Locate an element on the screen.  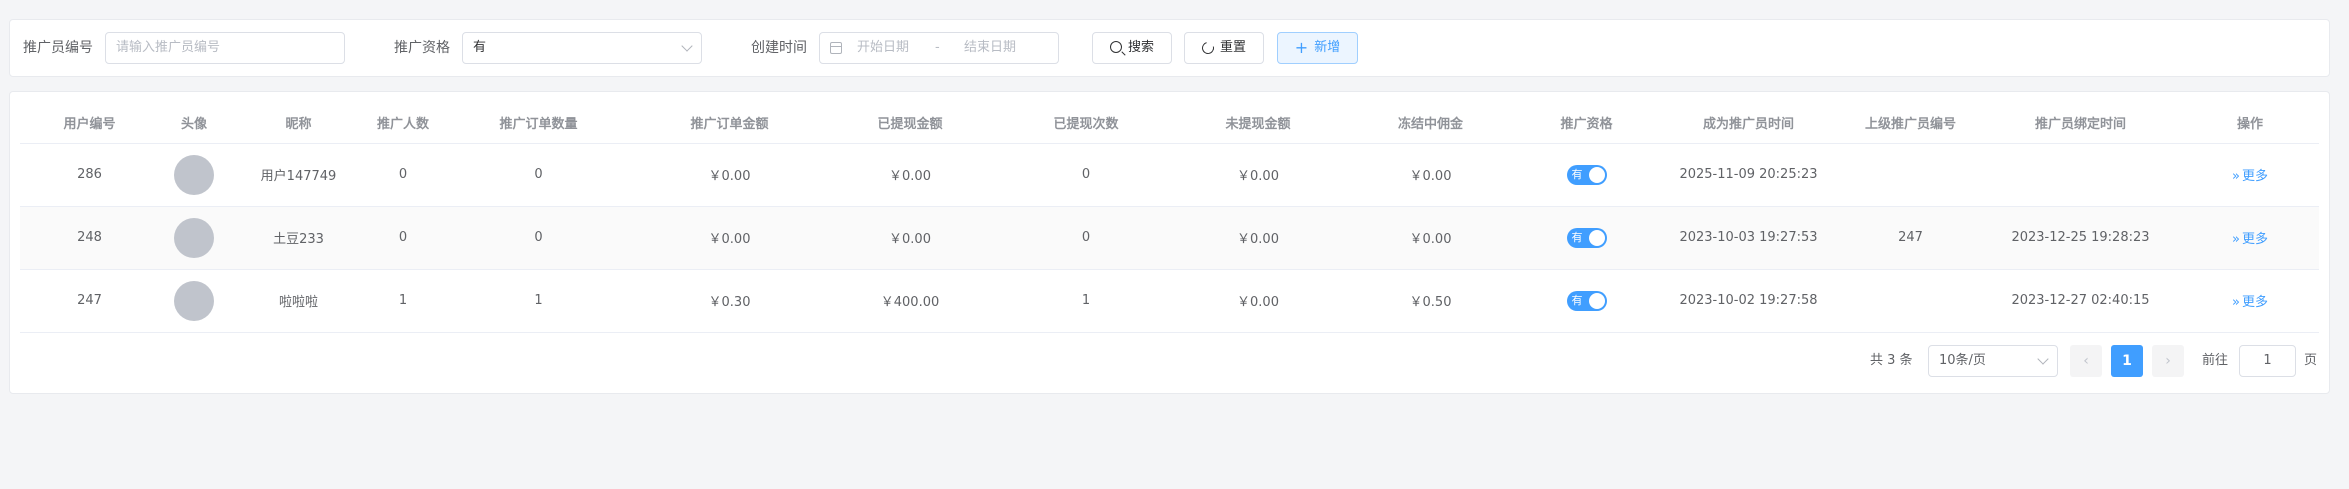
reset-button: 重置 is located at coordinates (1224, 48).